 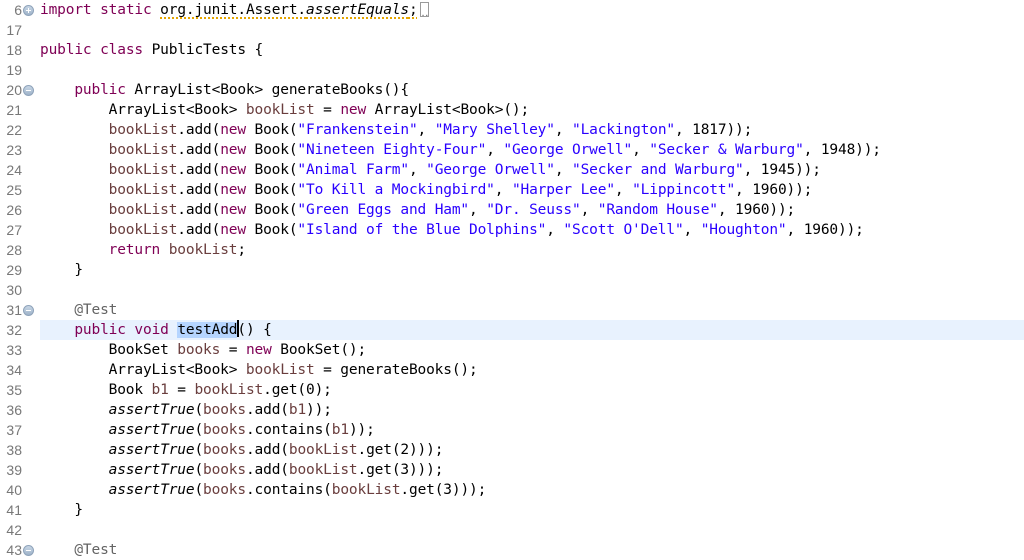 What do you see at coordinates (14, 190) in the screenshot?
I see `line-number: 25` at bounding box center [14, 190].